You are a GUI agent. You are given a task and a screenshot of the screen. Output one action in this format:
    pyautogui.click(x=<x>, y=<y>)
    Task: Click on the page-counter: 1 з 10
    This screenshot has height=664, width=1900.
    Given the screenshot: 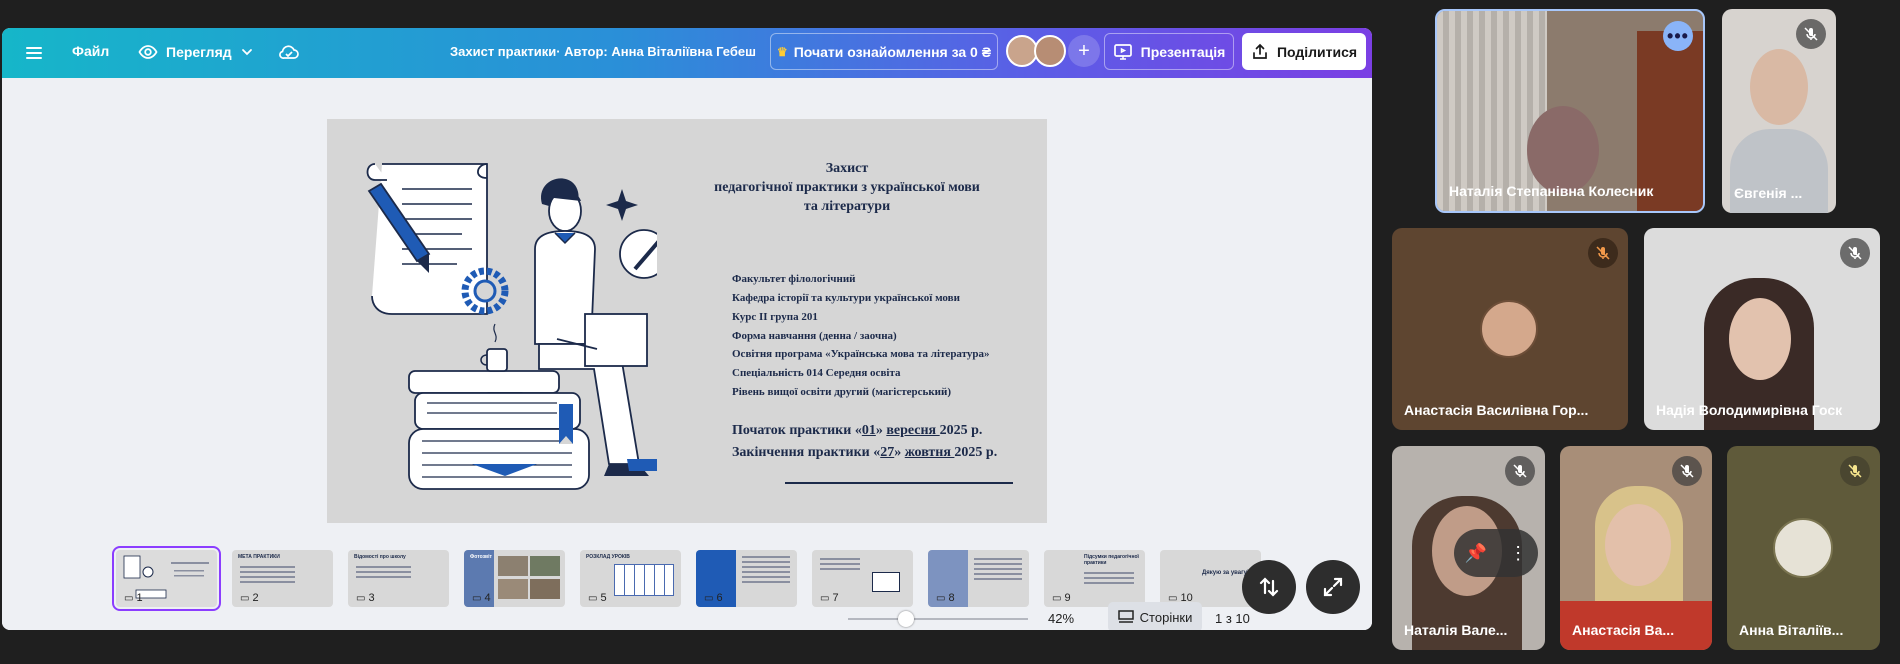 What is the action you would take?
    pyautogui.click(x=1232, y=618)
    